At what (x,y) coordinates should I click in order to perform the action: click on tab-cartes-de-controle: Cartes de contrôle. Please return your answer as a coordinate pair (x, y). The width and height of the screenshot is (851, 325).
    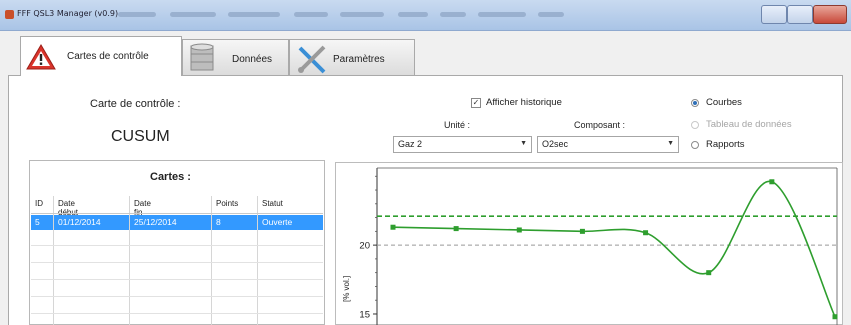
    Looking at the image, I should click on (101, 56).